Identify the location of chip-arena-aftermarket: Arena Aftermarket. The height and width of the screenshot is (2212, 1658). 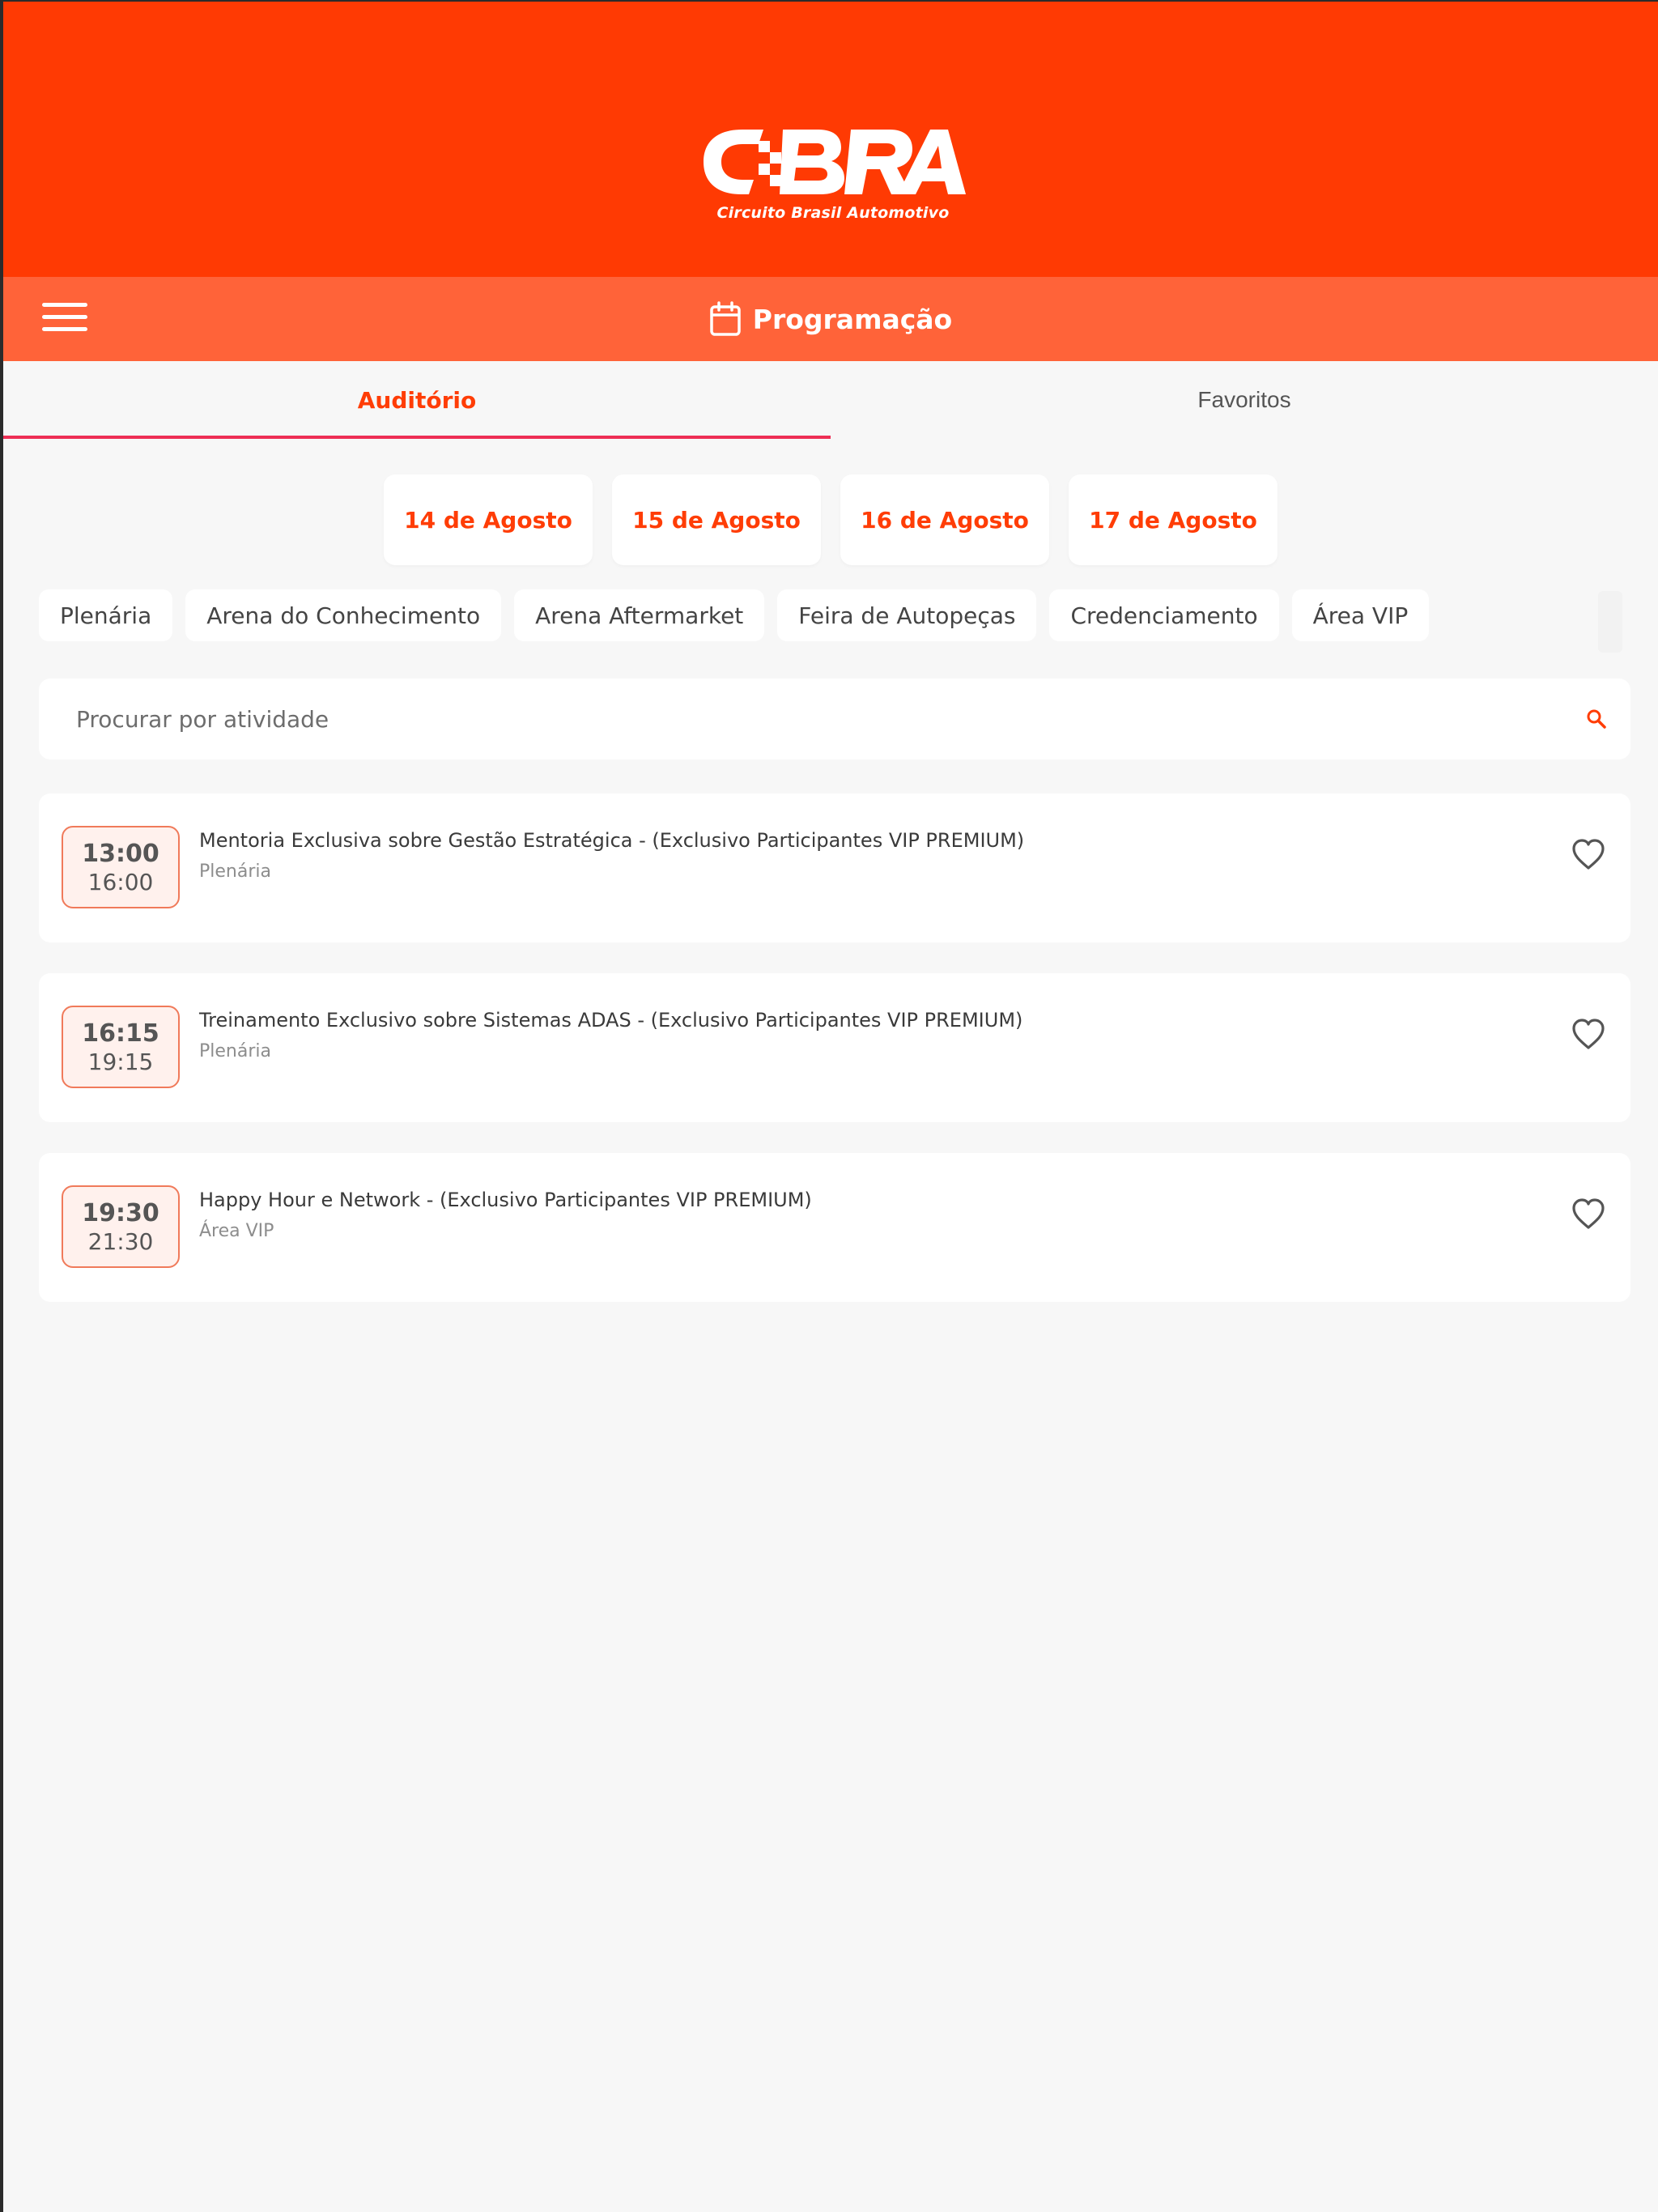
(639, 615).